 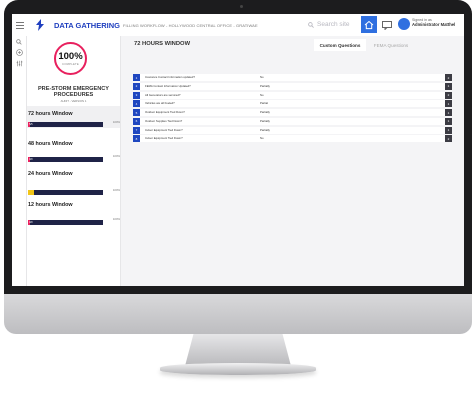 What do you see at coordinates (19, 63) in the screenshot?
I see `rail-filter-icon` at bounding box center [19, 63].